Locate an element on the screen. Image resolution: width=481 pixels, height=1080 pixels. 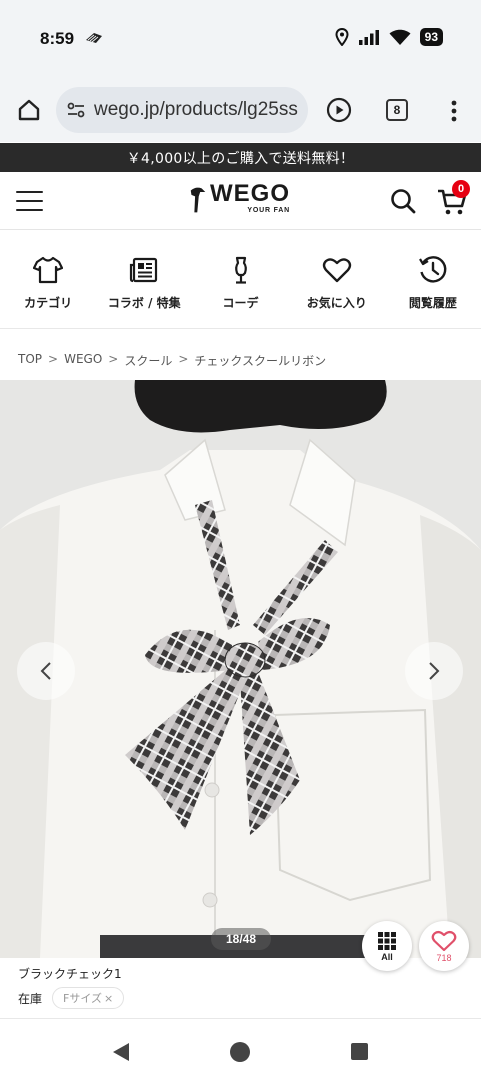
browser-toolbar: wego.jp/products/lg25ss 8 is located at coordinates (240, 110).